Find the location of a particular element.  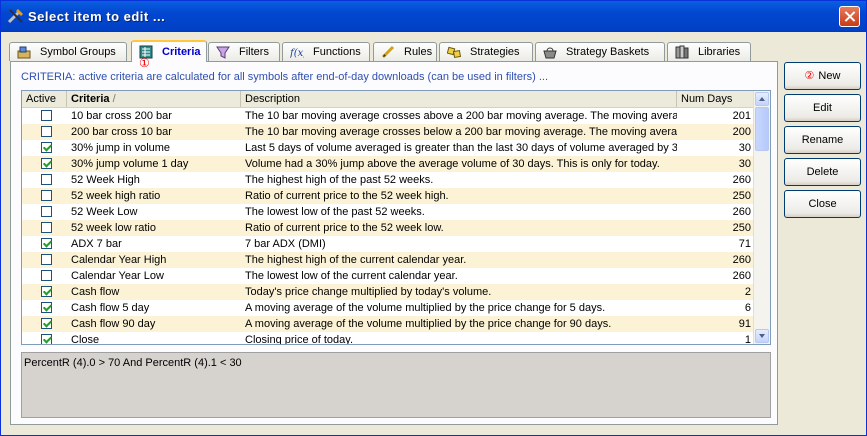

strategy-baskets-icon is located at coordinates (550, 53).